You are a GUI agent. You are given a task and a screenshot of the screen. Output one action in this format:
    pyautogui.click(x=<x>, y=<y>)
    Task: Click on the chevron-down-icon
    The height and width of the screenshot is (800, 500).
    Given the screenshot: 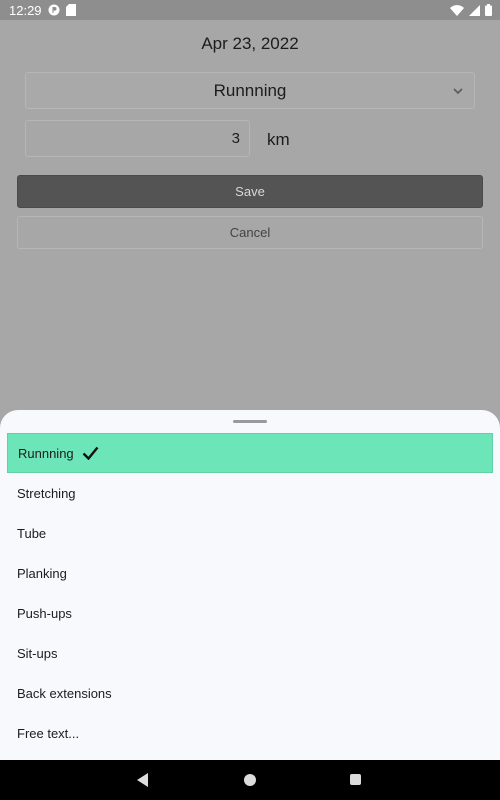 What is the action you would take?
    pyautogui.click(x=458, y=93)
    